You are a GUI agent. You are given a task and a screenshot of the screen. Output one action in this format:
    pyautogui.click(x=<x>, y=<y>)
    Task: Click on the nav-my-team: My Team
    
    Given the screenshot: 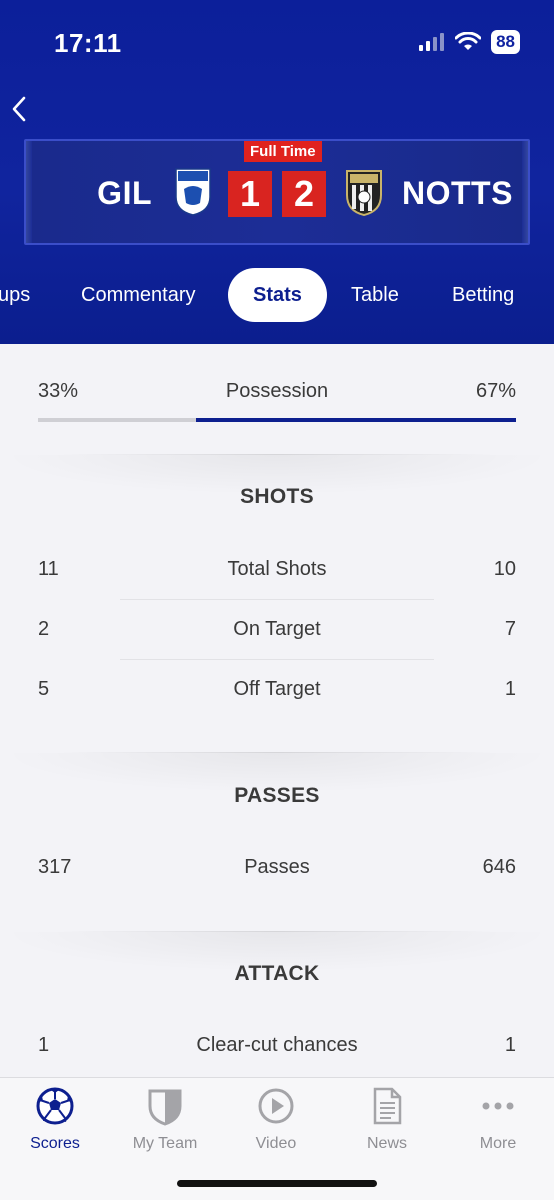 What is the action you would take?
    pyautogui.click(x=165, y=1119)
    